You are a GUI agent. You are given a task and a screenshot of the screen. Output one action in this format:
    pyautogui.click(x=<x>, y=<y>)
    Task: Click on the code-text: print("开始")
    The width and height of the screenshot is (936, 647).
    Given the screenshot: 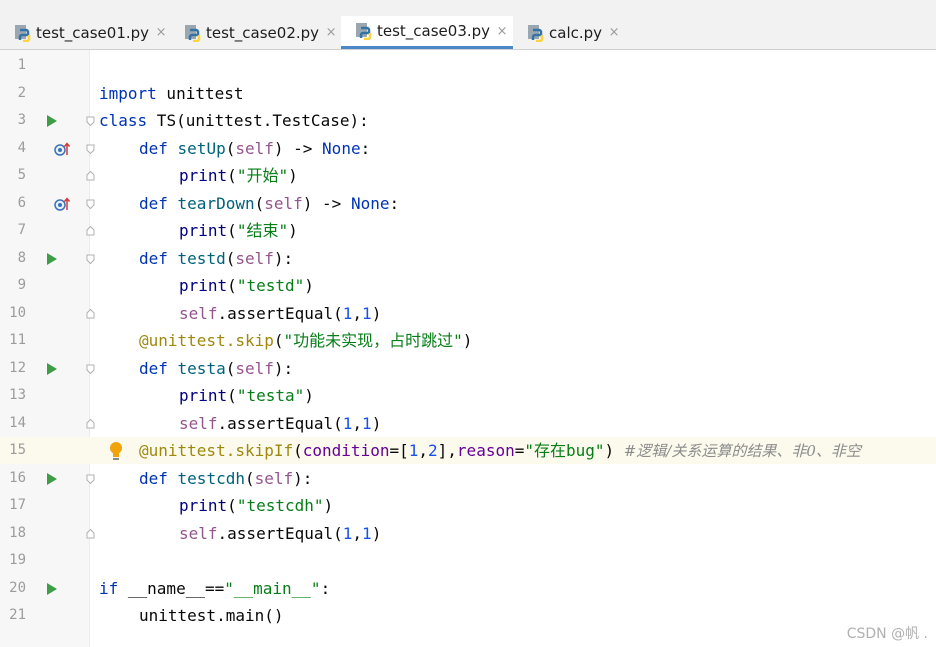 What is the action you would take?
    pyautogui.click(x=238, y=175)
    